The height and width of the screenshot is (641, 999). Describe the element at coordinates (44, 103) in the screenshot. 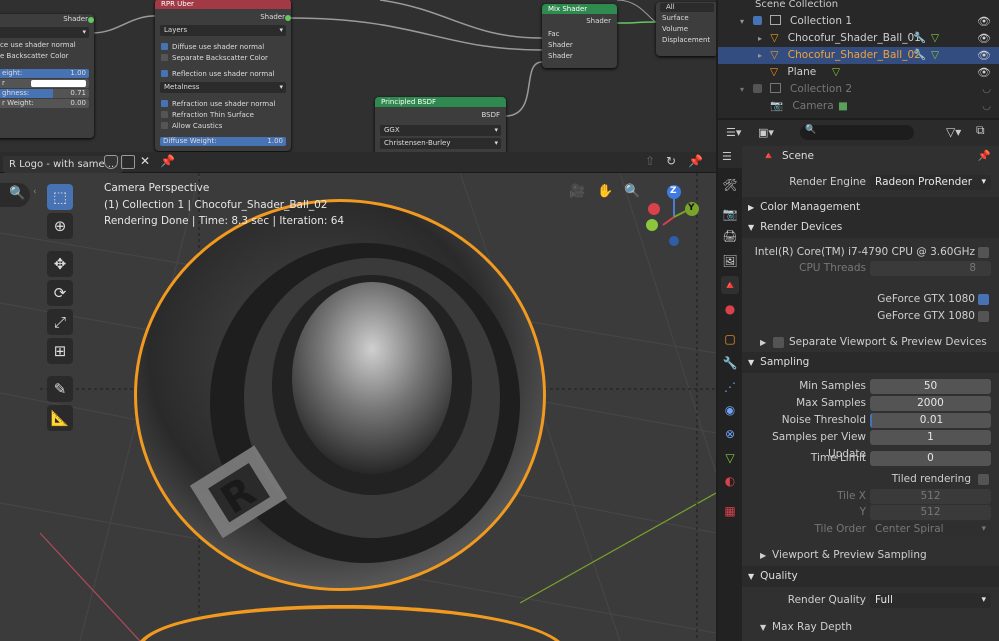

I see `node-value-bar: r Weight: 0.00` at that location.